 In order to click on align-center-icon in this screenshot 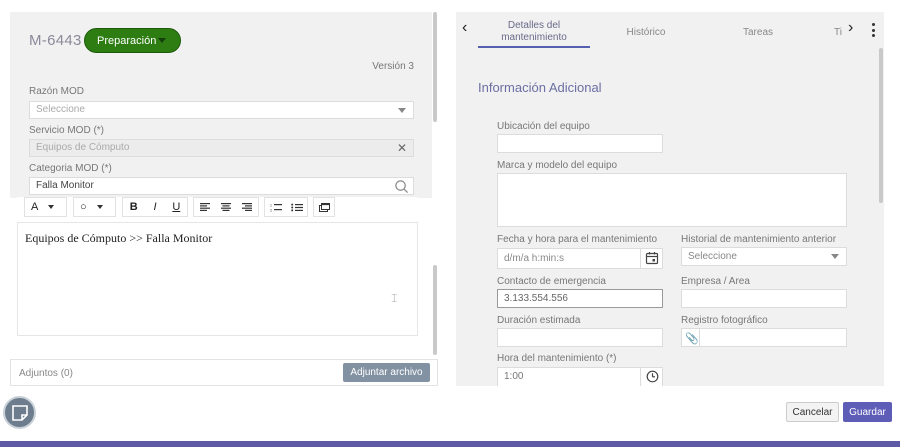, I will do `click(225, 207)`.